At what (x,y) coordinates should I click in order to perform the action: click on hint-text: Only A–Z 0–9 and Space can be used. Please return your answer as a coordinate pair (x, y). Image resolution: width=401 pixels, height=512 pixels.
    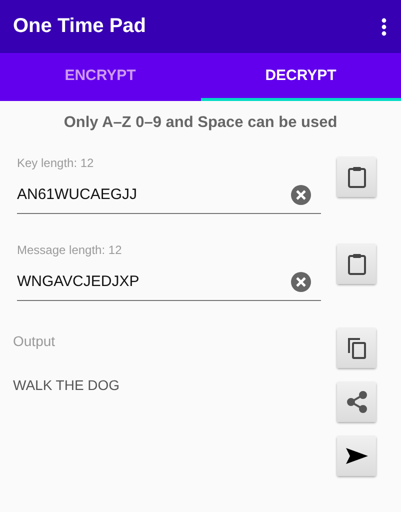
    Looking at the image, I should click on (201, 122).